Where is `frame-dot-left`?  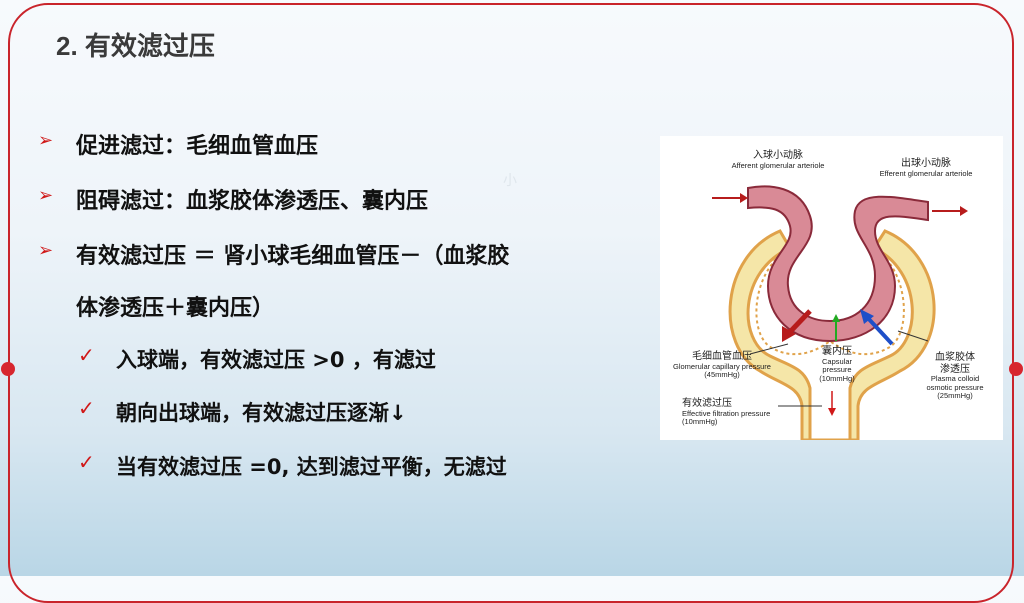
frame-dot-left is located at coordinates (8, 369).